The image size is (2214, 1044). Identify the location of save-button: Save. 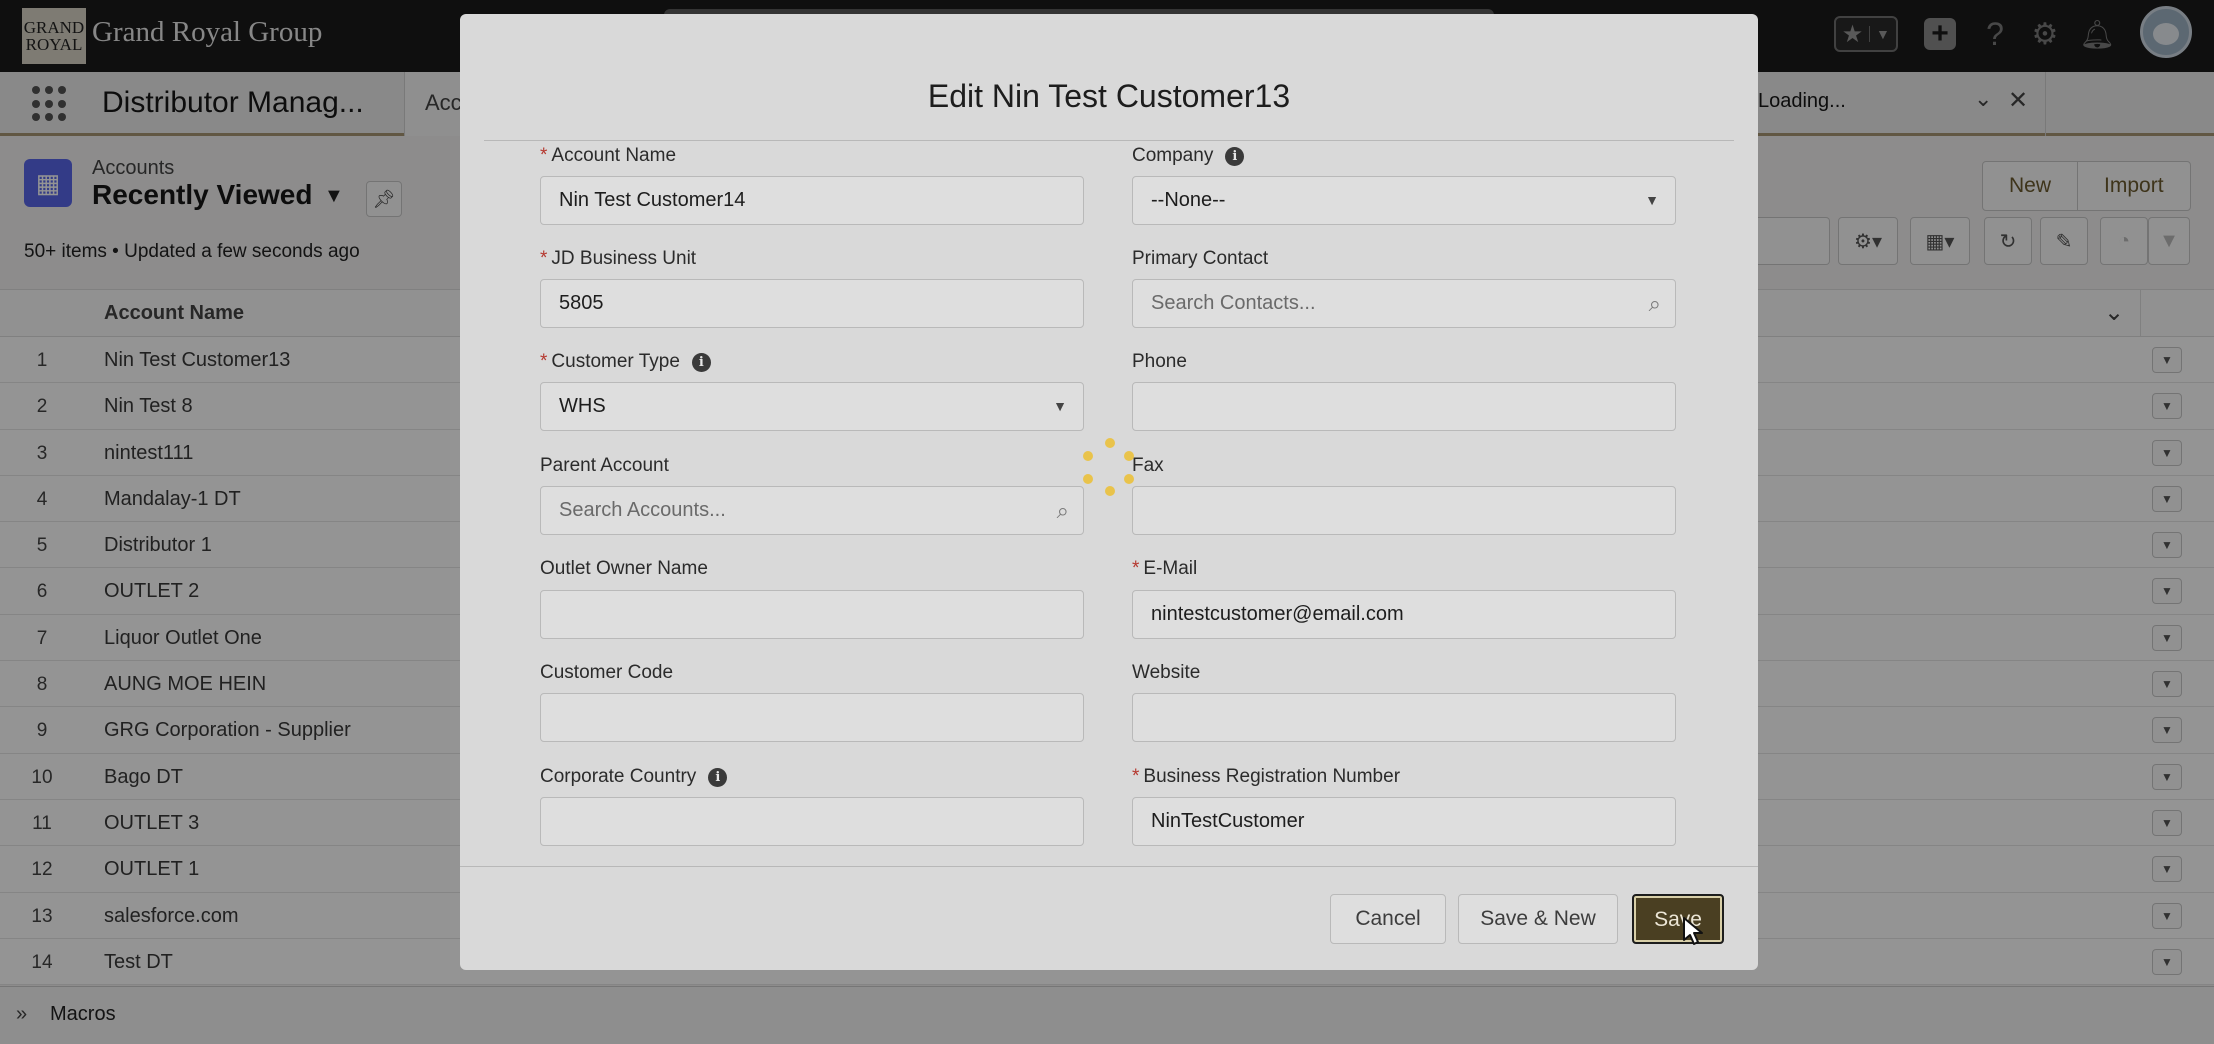
(1678, 919).